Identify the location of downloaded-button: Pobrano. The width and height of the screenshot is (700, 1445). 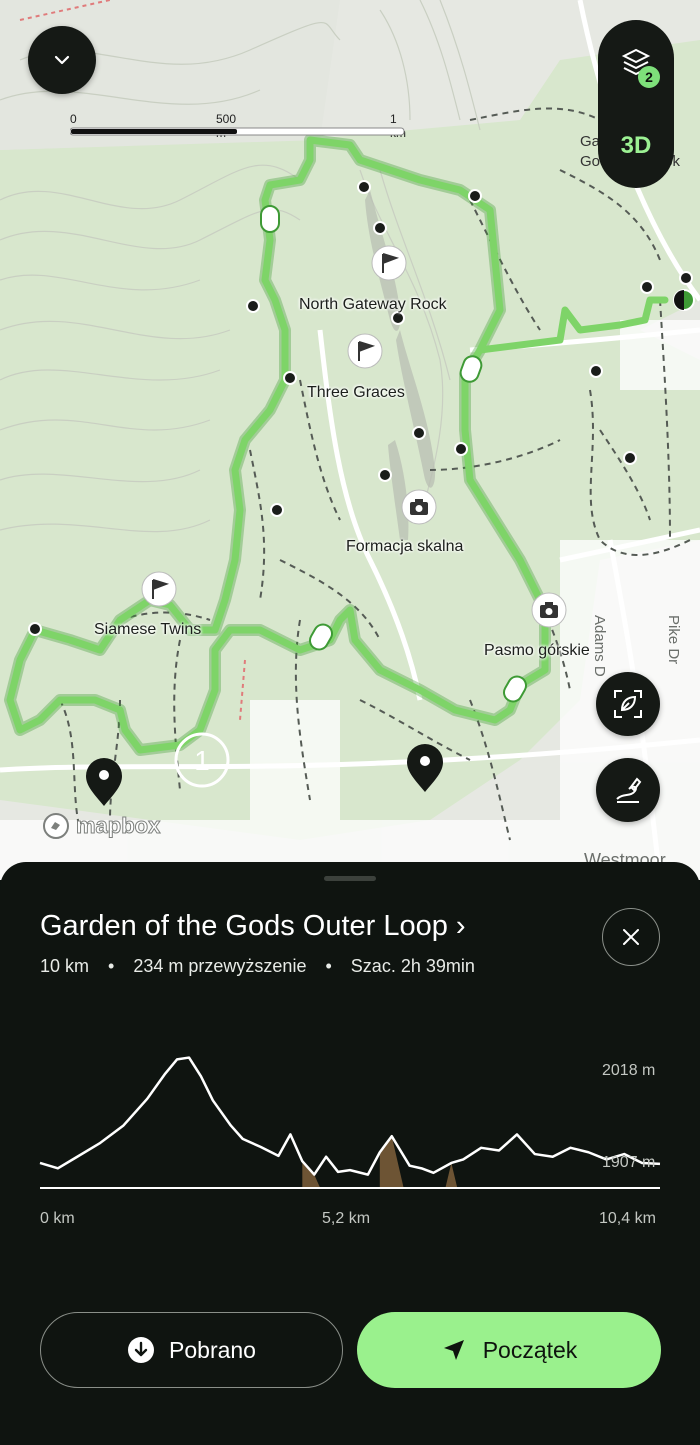
(191, 1350).